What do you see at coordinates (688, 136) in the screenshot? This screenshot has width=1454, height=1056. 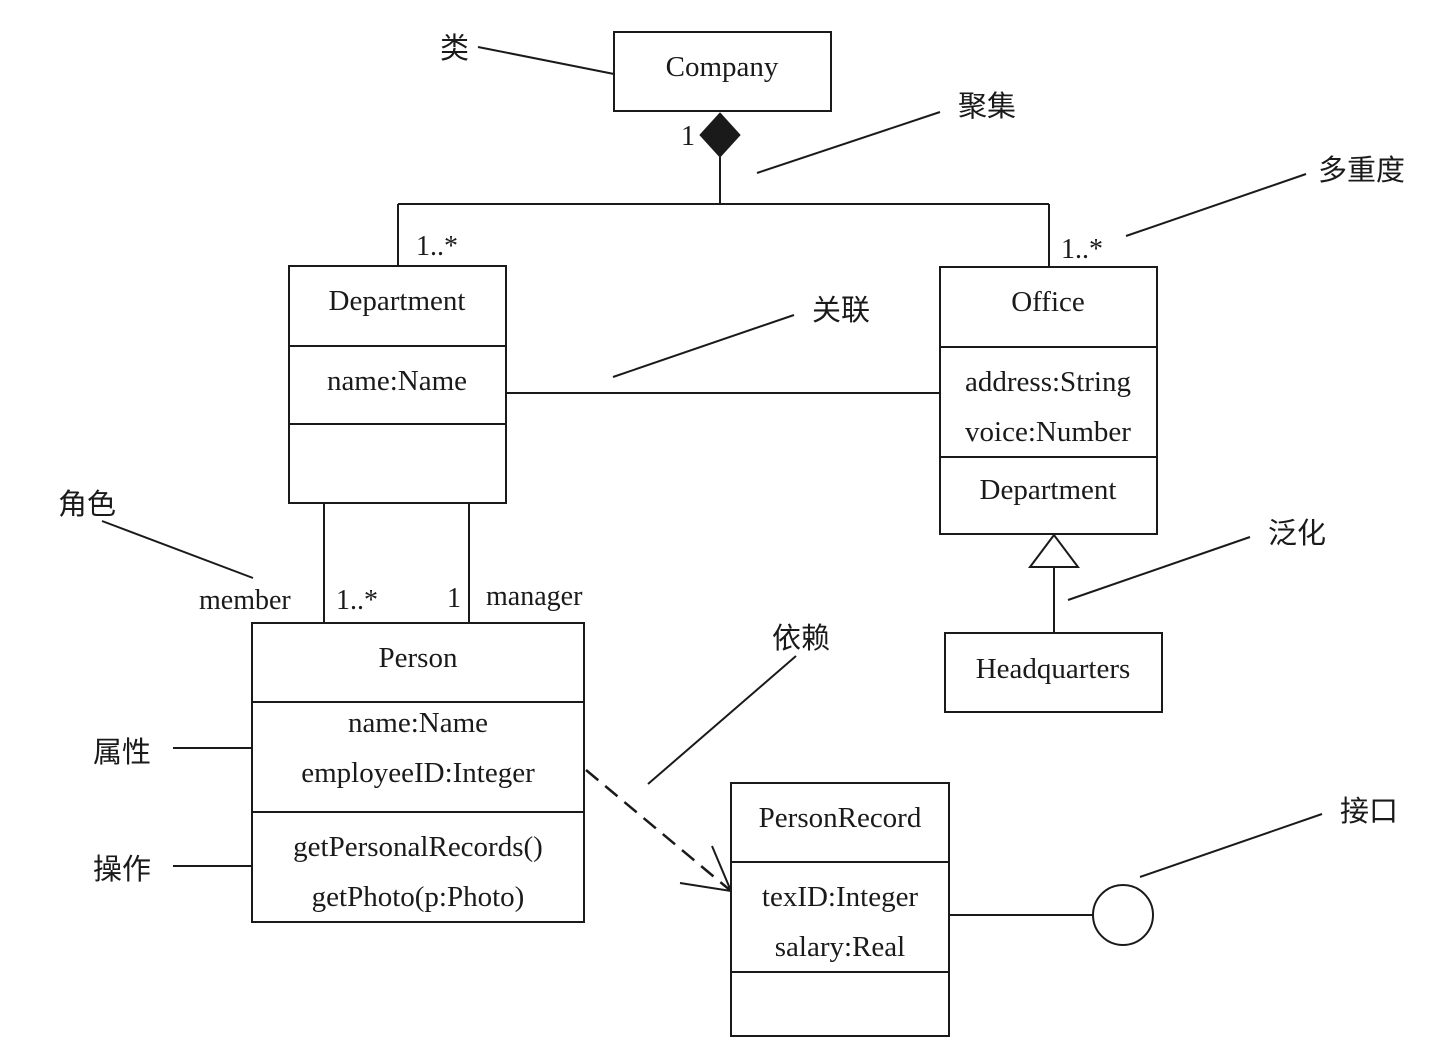 I see `multiplicity-company: 1` at bounding box center [688, 136].